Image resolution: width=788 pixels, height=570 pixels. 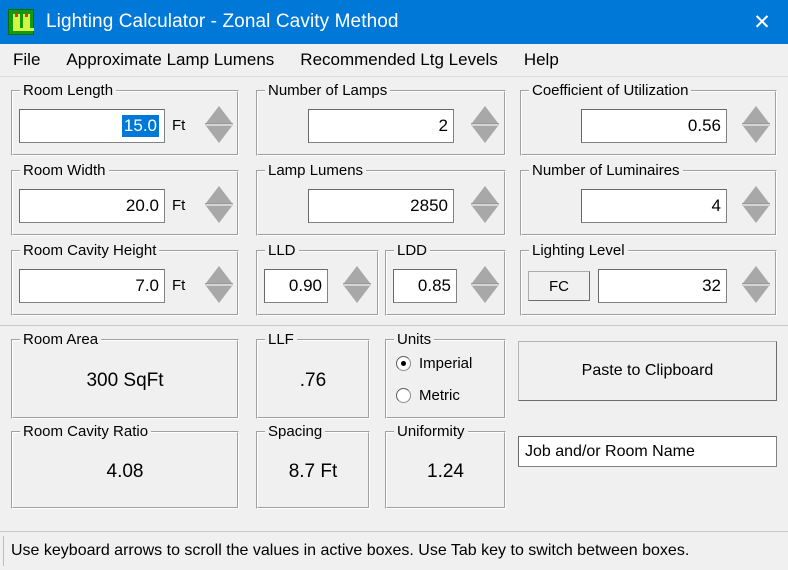 I want to click on radio-option-imperial: Imperial, so click(x=434, y=363).